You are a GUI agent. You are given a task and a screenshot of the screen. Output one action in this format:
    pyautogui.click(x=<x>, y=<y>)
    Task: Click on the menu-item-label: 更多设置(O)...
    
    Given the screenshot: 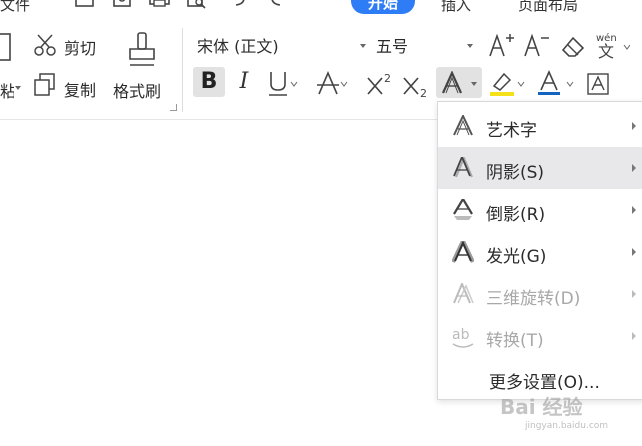 What is the action you would take?
    pyautogui.click(x=544, y=383)
    